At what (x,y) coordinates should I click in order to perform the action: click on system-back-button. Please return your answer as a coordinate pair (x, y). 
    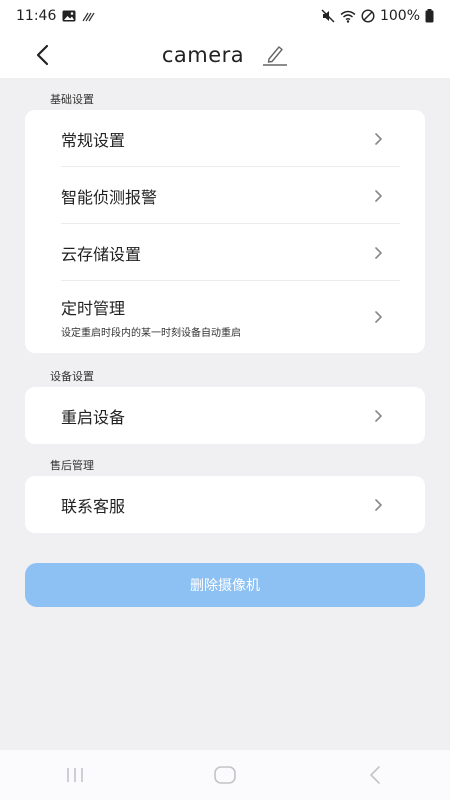
    Looking at the image, I should click on (375, 775).